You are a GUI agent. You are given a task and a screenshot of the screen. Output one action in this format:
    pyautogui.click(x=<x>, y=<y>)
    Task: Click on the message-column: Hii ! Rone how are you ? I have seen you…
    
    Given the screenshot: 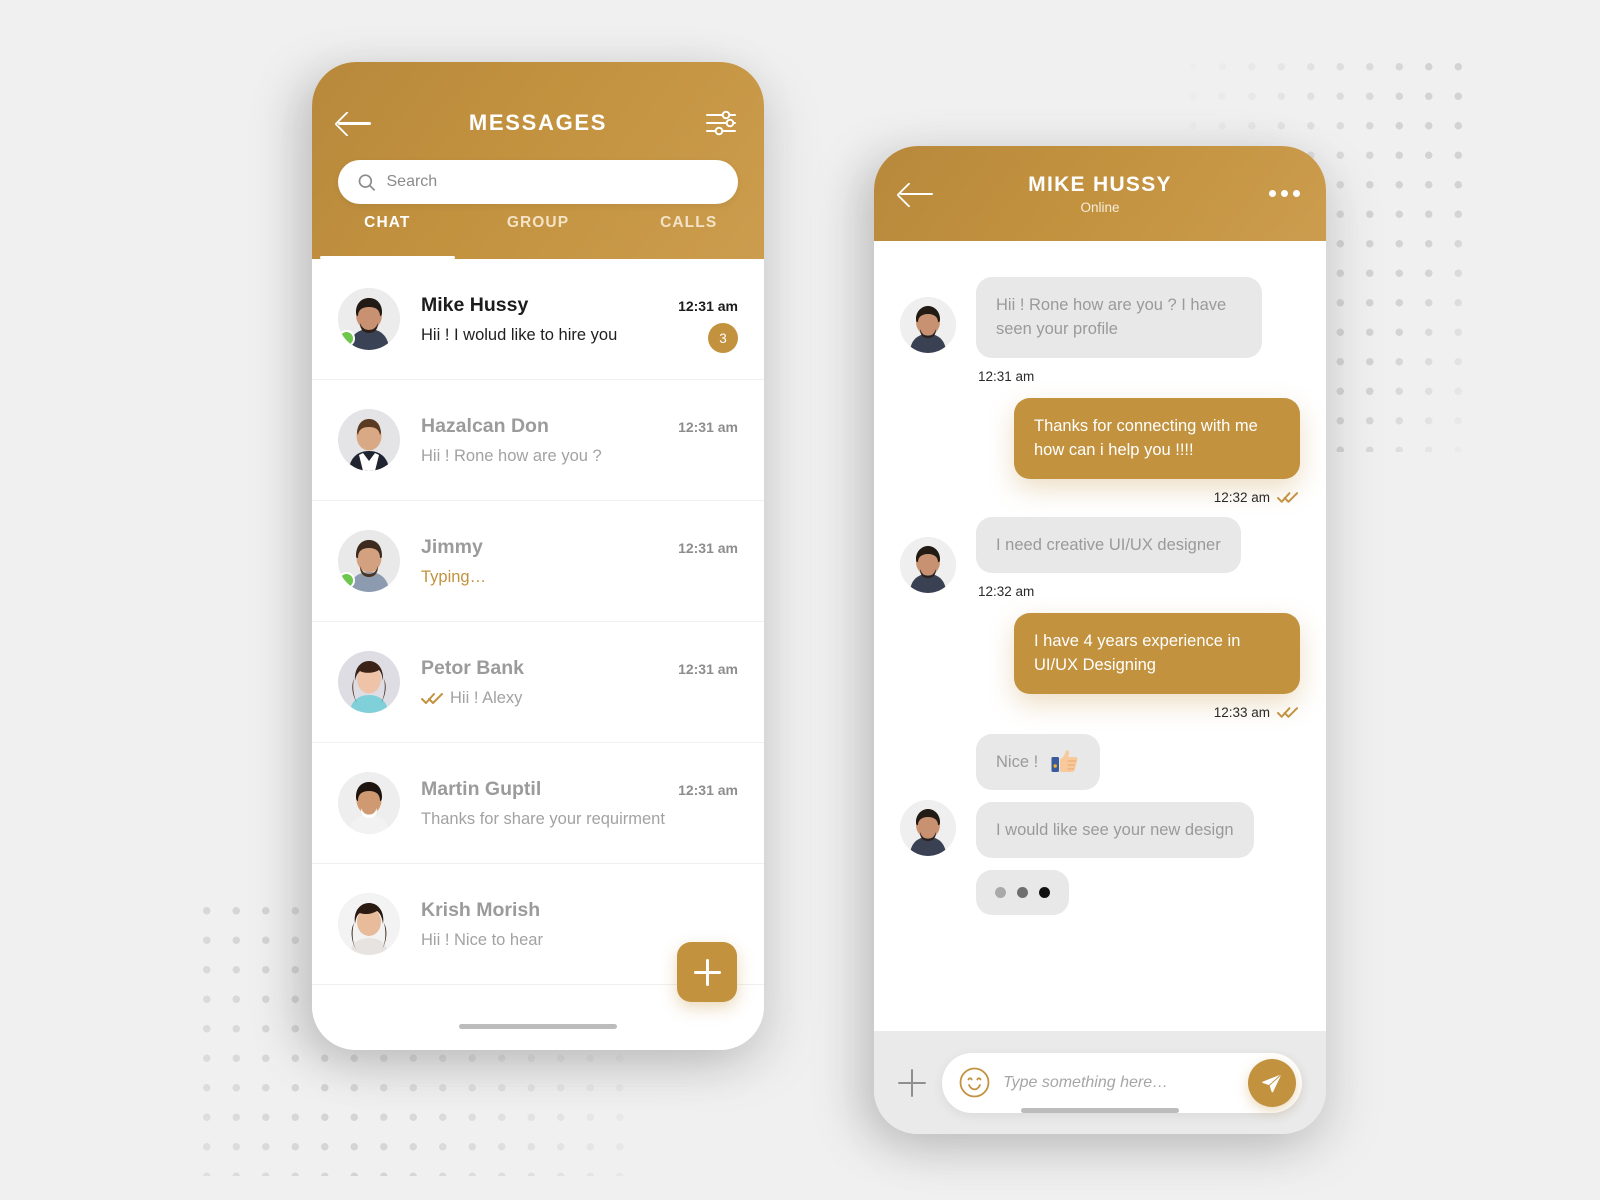 What is the action you would take?
    pyautogui.click(x=1119, y=330)
    